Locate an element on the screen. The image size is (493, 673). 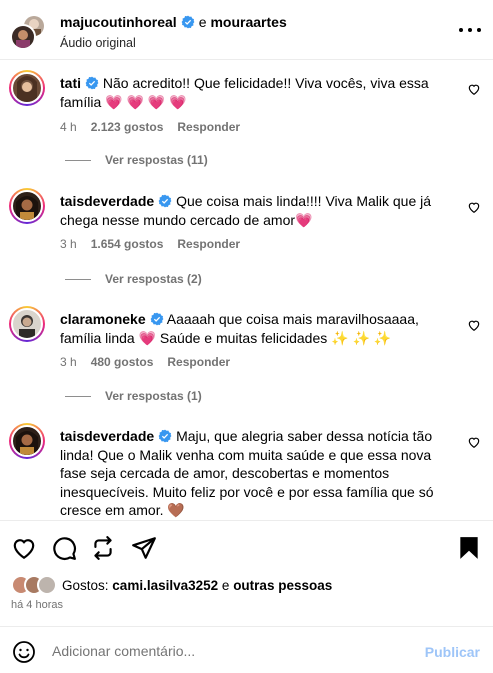
comment-username: claramoneke is located at coordinates (103, 319).